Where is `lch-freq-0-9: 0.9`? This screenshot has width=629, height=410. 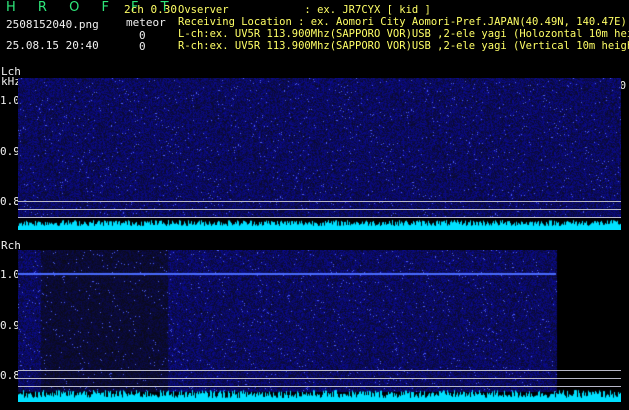 lch-freq-0-9: 0.9 is located at coordinates (10, 151).